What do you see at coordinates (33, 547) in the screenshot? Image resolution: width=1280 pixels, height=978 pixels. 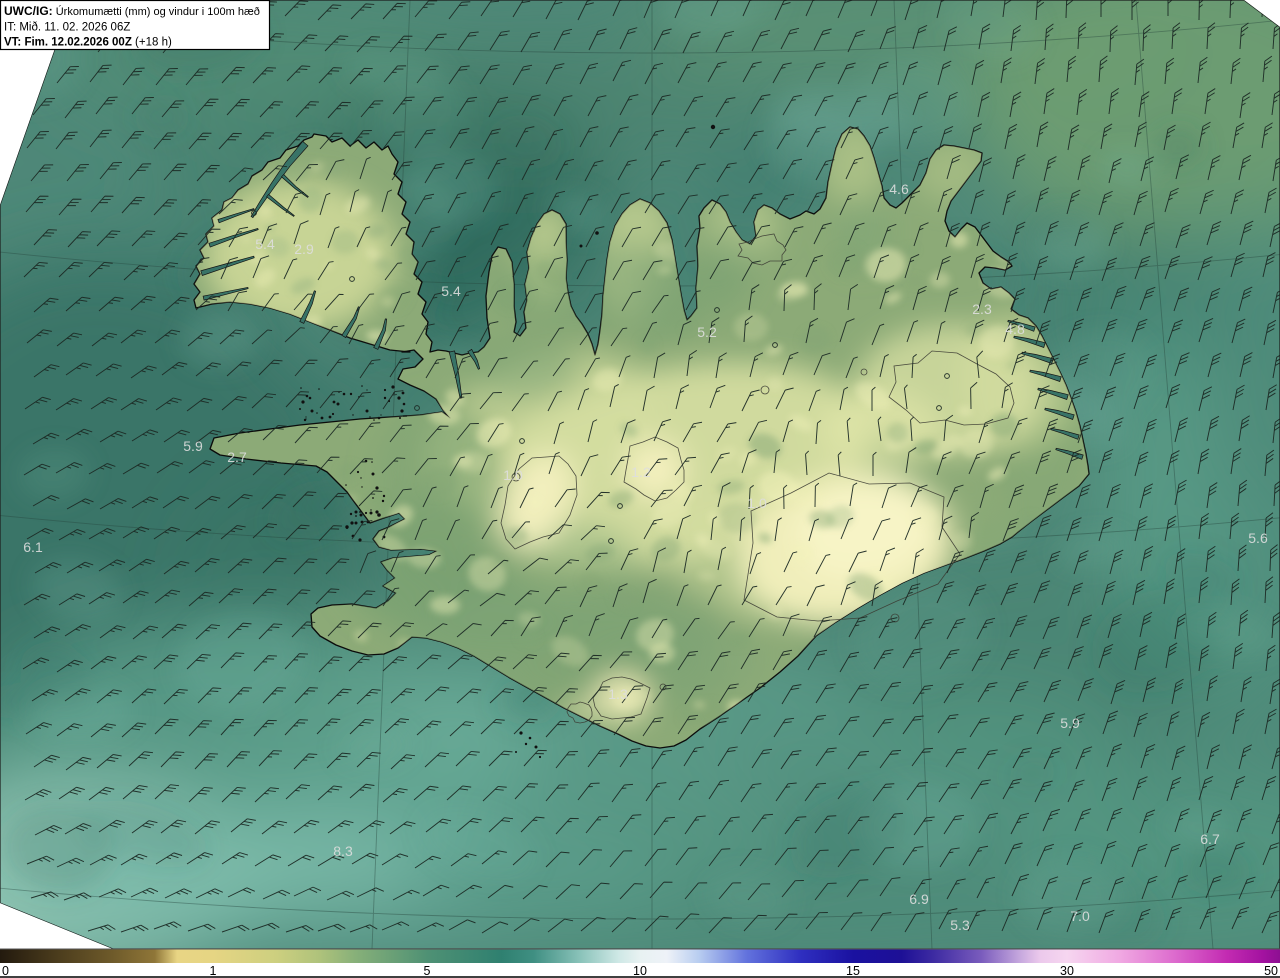 I see `svg-text: 6.1` at bounding box center [33, 547].